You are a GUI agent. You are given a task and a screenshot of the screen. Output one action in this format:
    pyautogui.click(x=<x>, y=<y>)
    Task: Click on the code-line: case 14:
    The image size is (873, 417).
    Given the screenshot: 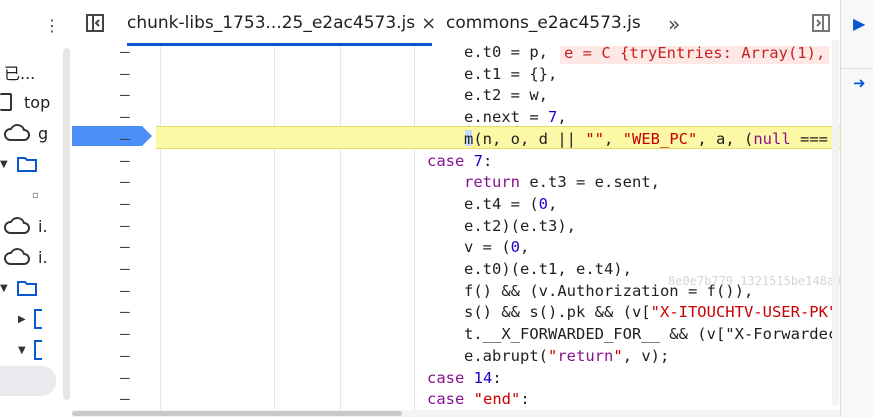 What is the action you would take?
    pyautogui.click(x=456, y=379)
    